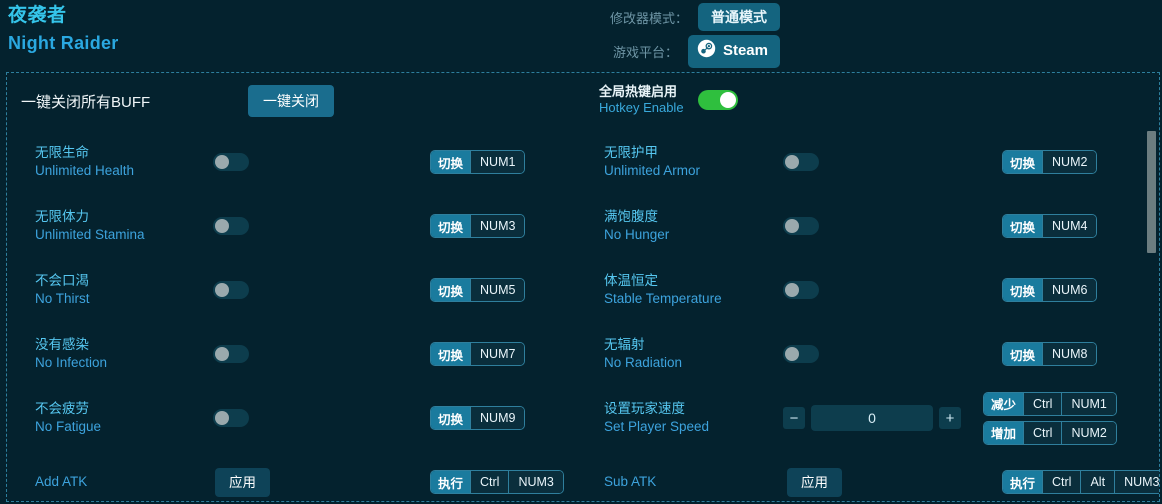 Image resolution: width=1162 pixels, height=504 pixels. What do you see at coordinates (37, 15) in the screenshot?
I see `app-title-cn: 夜袭者` at bounding box center [37, 15].